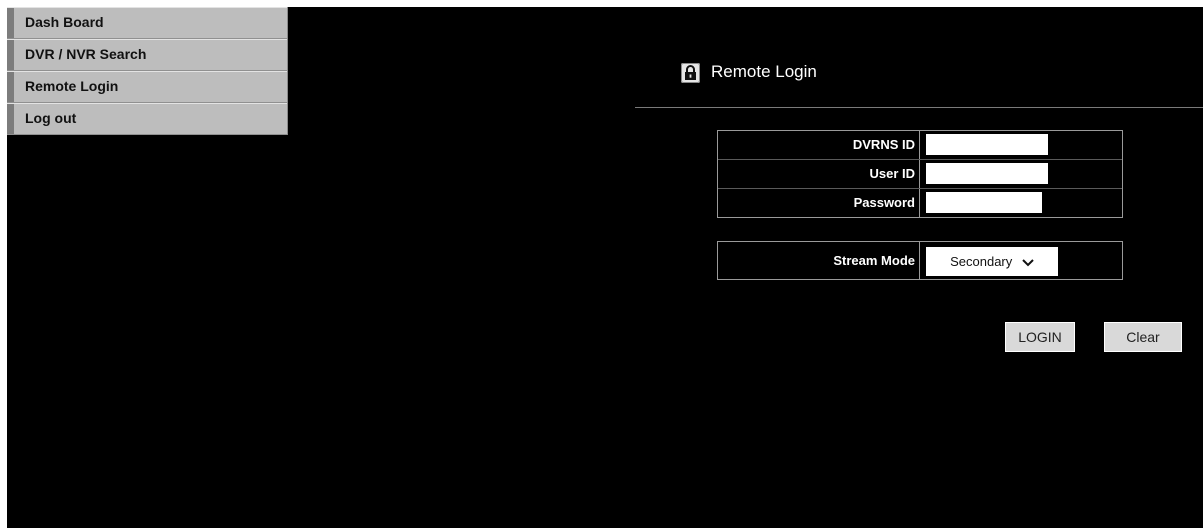 This screenshot has height=528, width=1203. What do you see at coordinates (919, 82) in the screenshot?
I see `page-header: Remote Login` at bounding box center [919, 82].